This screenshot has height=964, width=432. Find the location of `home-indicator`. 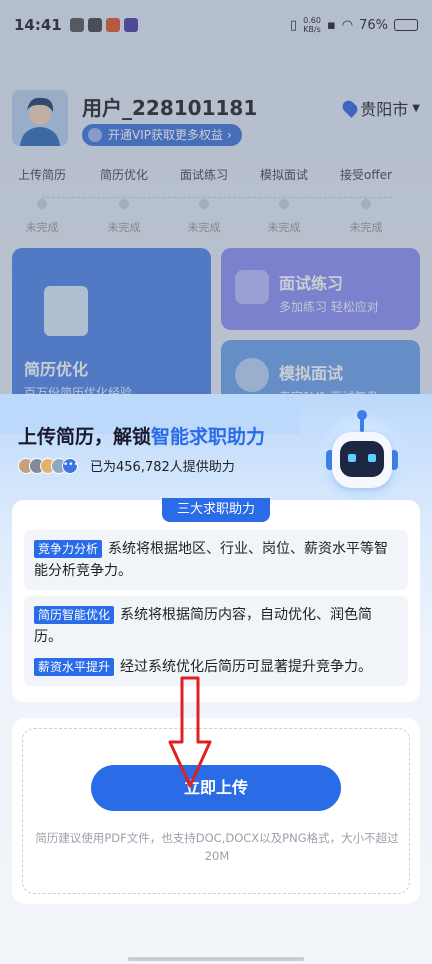

home-indicator is located at coordinates (216, 959).